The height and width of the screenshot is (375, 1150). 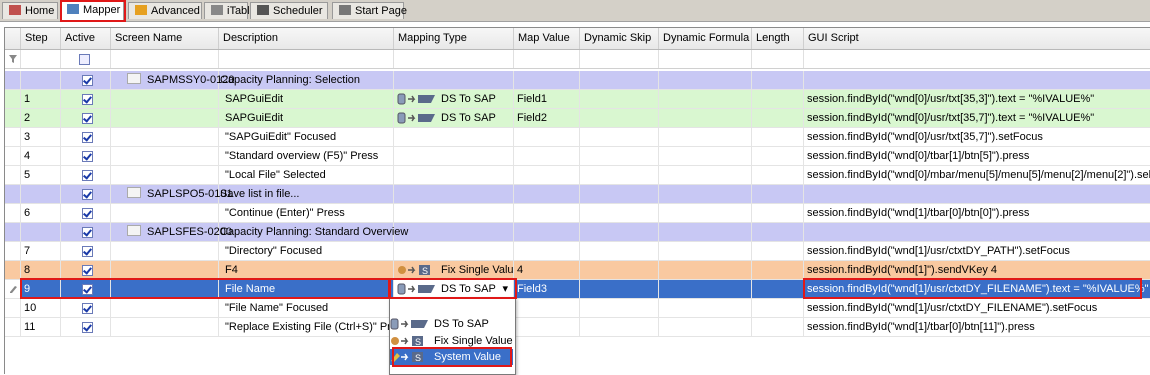 I want to click on col-header-description: Description, so click(x=306, y=38).